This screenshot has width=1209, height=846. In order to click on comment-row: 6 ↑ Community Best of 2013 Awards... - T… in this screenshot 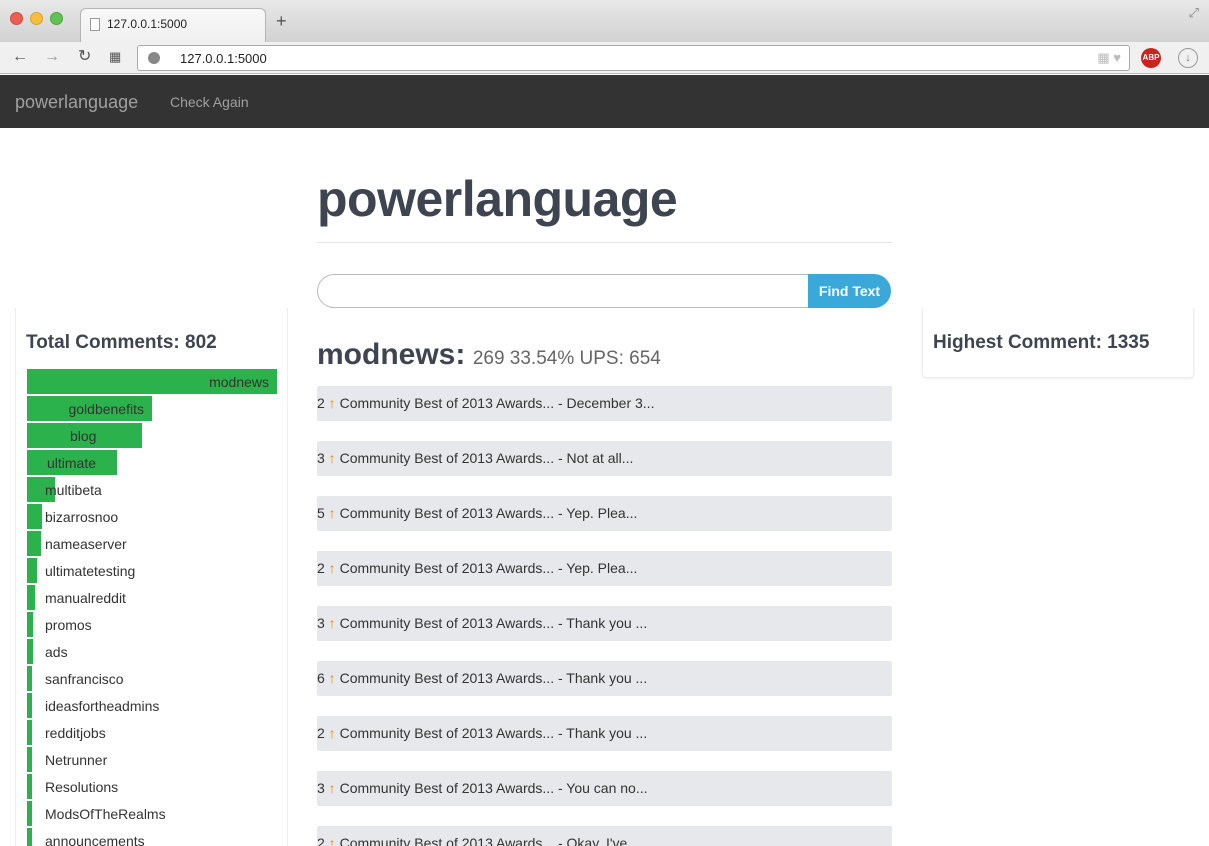, I will do `click(604, 678)`.